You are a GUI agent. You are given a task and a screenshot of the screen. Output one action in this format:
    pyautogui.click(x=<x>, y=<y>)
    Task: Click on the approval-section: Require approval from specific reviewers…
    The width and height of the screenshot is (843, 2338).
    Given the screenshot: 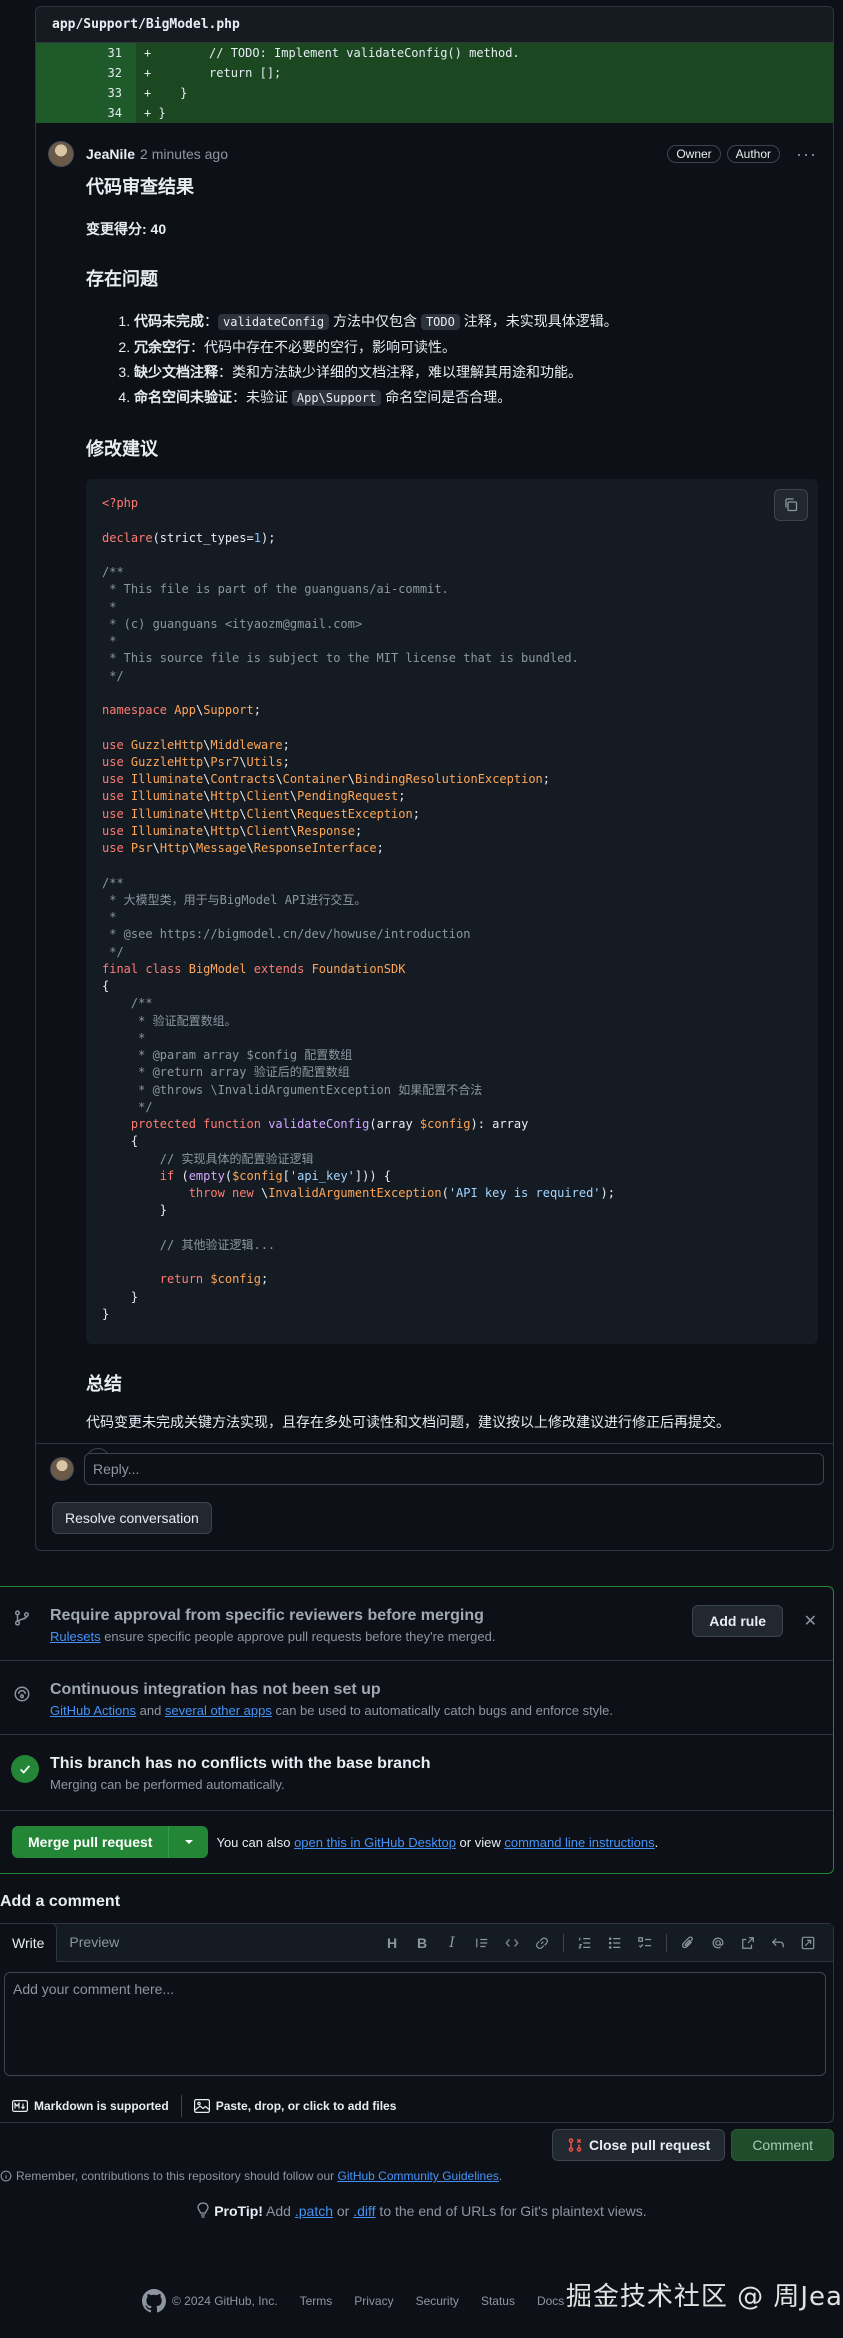 What is the action you would take?
    pyautogui.click(x=416, y=1624)
    